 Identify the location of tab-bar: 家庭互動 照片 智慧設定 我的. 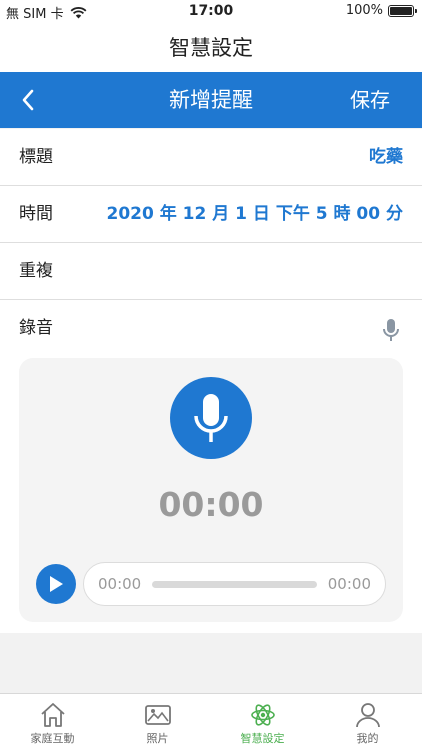
(211, 721).